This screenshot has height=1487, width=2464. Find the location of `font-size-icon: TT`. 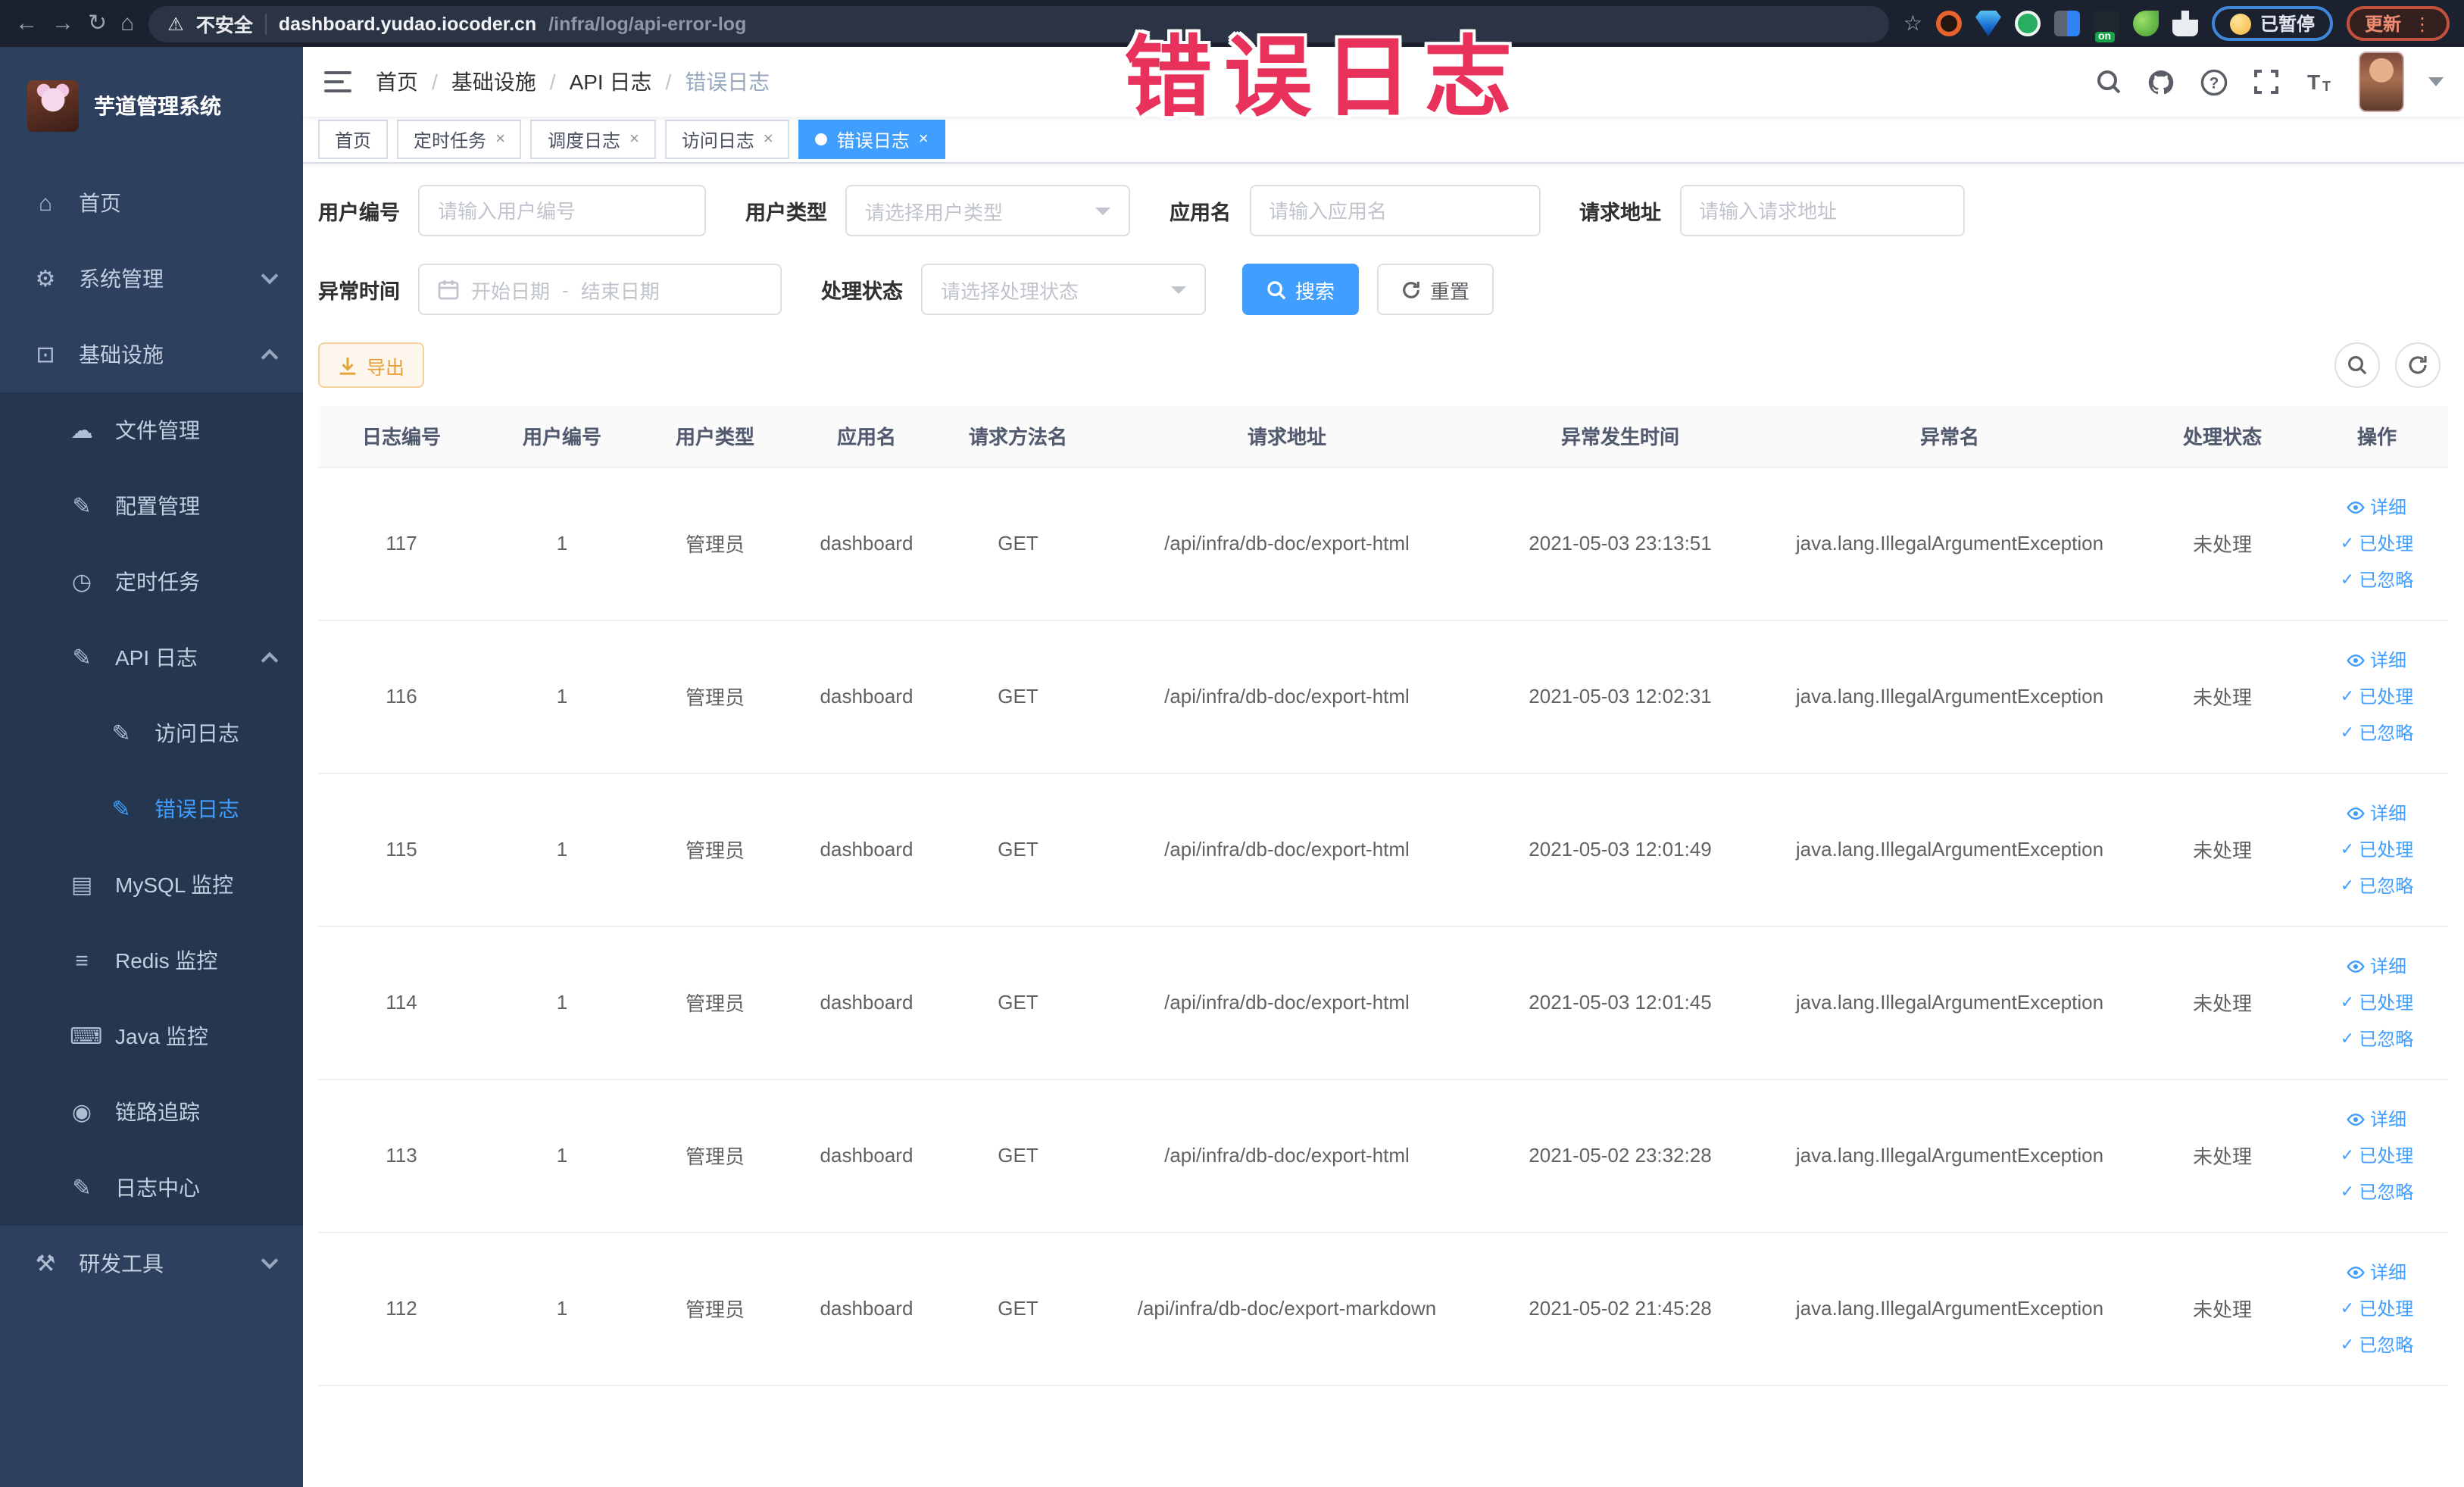

font-size-icon: TT is located at coordinates (2319, 81).